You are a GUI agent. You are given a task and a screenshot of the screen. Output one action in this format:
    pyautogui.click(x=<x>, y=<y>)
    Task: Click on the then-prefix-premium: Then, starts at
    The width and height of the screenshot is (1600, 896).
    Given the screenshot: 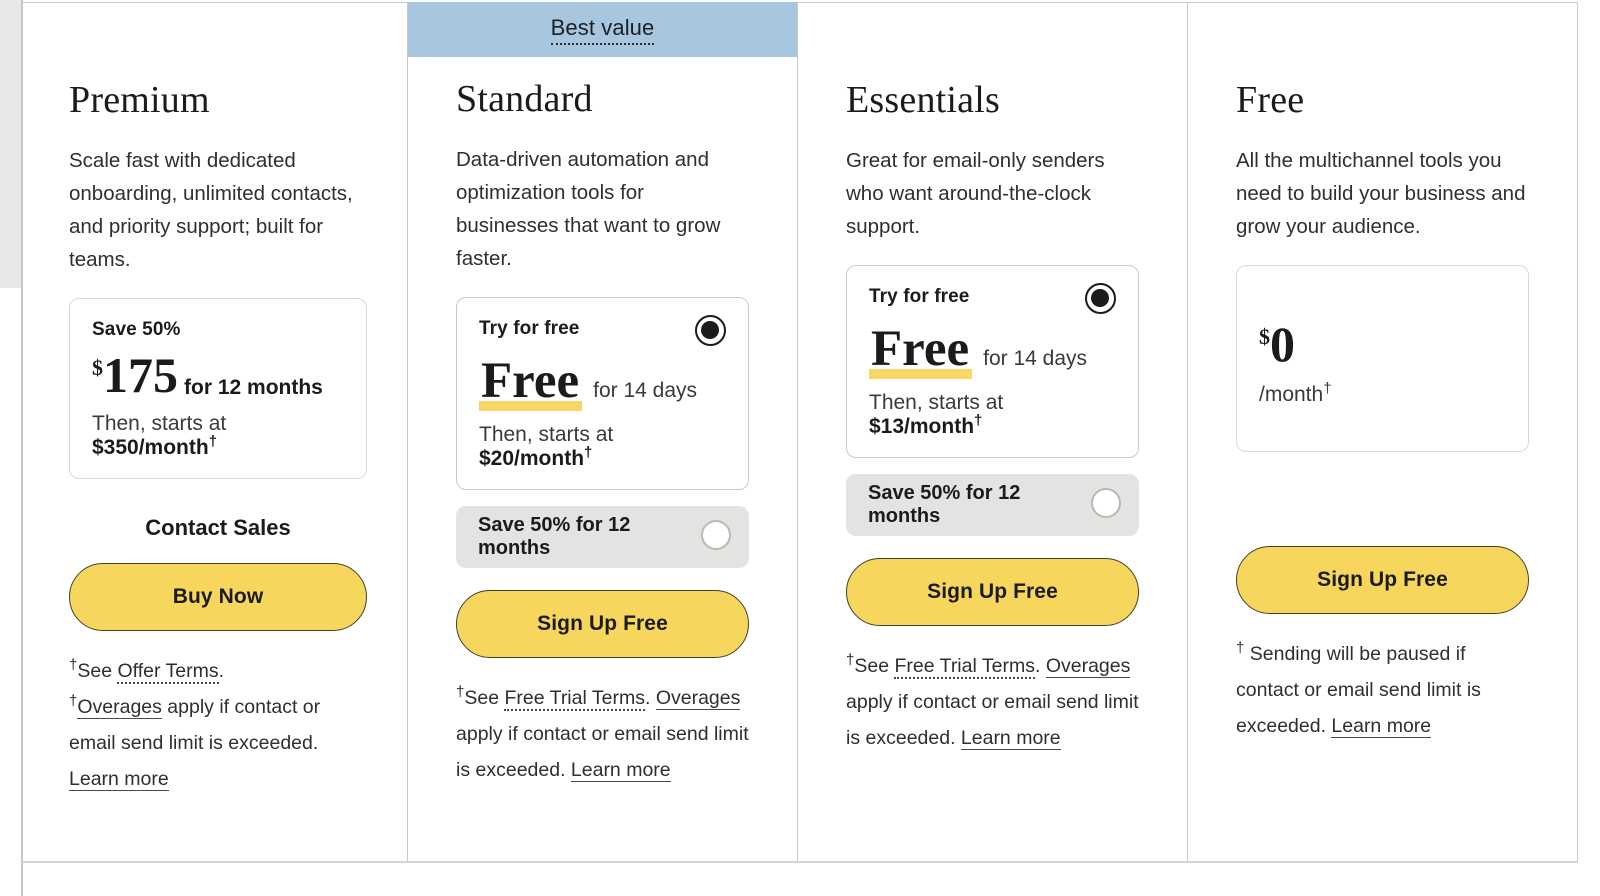 What is the action you would take?
    pyautogui.click(x=159, y=423)
    